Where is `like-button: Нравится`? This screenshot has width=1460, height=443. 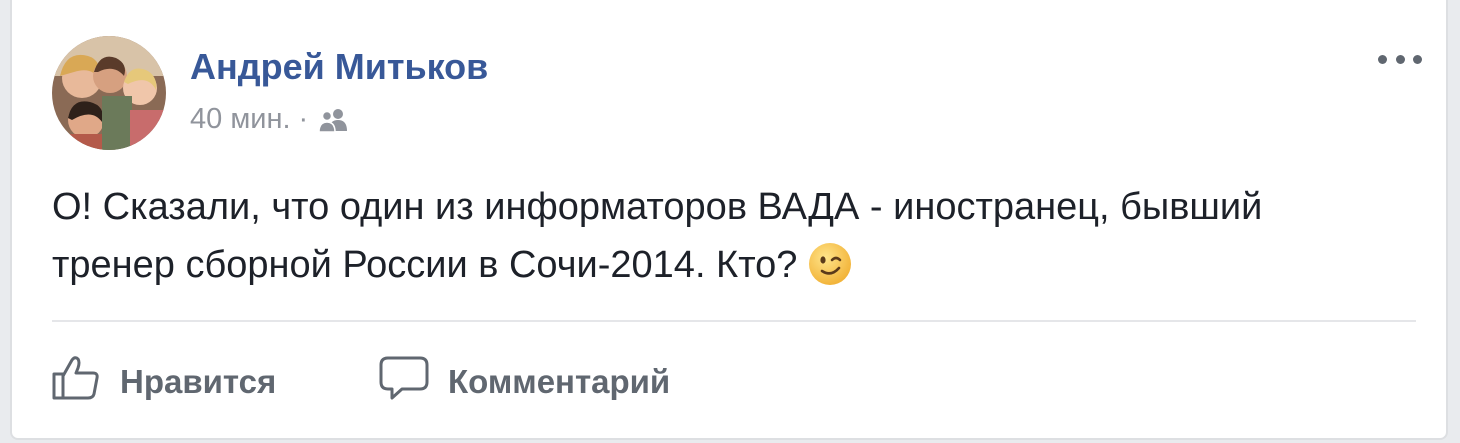 like-button: Нравится is located at coordinates (163, 382).